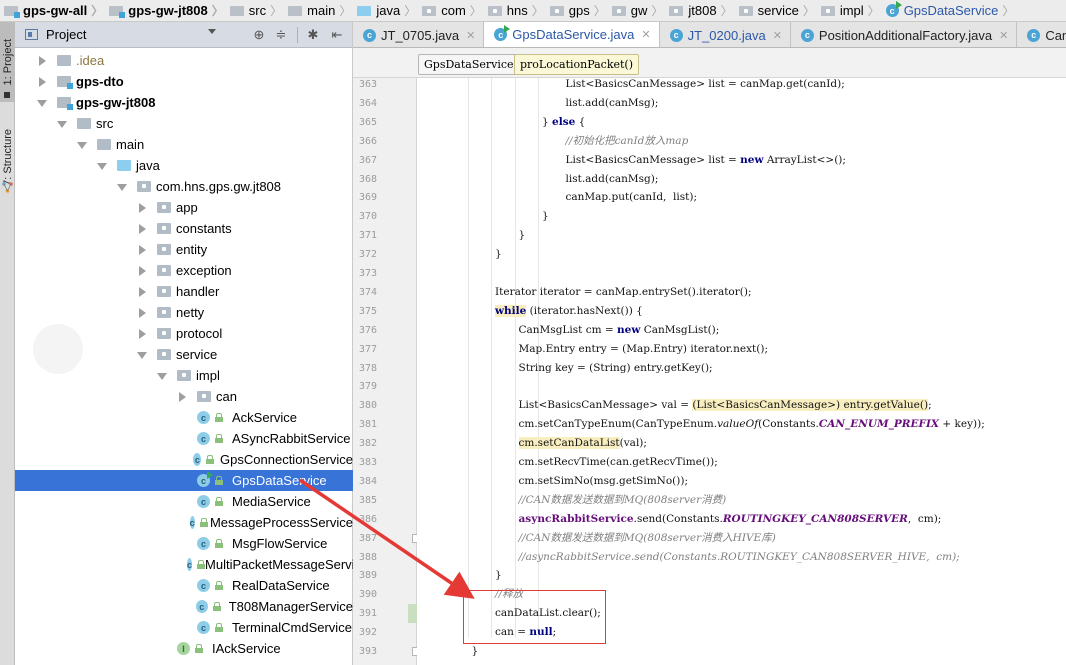 The image size is (1066, 665). I want to click on tree-item: handler, so click(184, 291).